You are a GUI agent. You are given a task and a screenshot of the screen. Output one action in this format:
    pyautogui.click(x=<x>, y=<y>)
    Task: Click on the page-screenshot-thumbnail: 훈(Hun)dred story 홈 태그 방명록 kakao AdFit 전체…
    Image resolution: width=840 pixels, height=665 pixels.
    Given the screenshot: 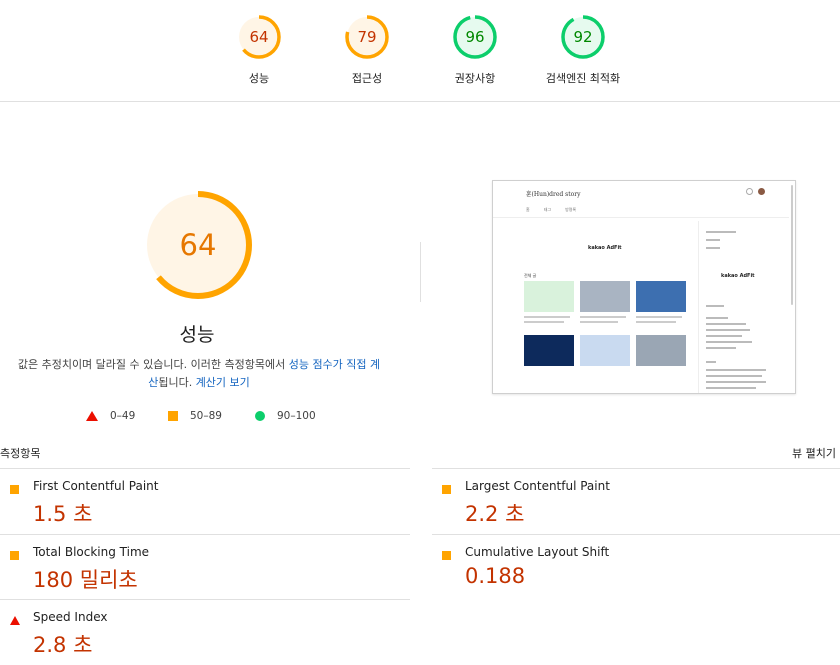 What is the action you would take?
    pyautogui.click(x=644, y=287)
    